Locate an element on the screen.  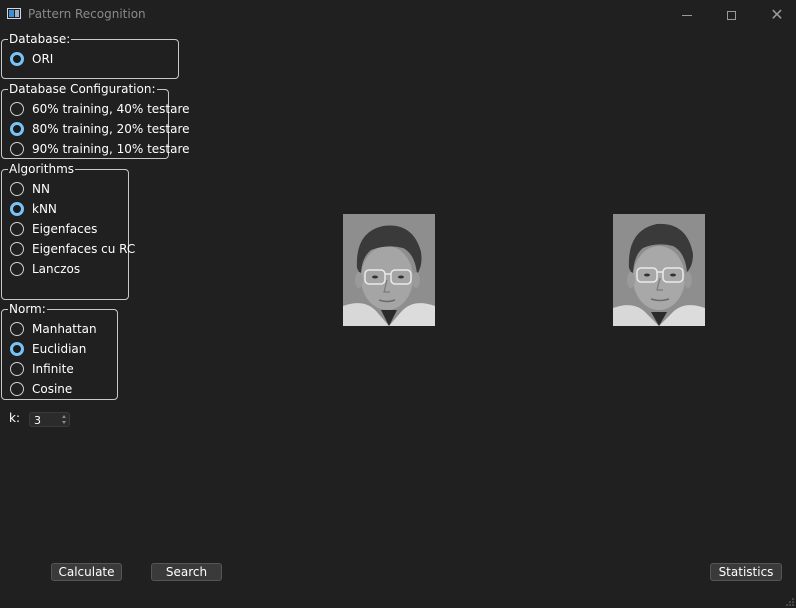
radio-algorithm-knn: kNN is located at coordinates (33, 209).